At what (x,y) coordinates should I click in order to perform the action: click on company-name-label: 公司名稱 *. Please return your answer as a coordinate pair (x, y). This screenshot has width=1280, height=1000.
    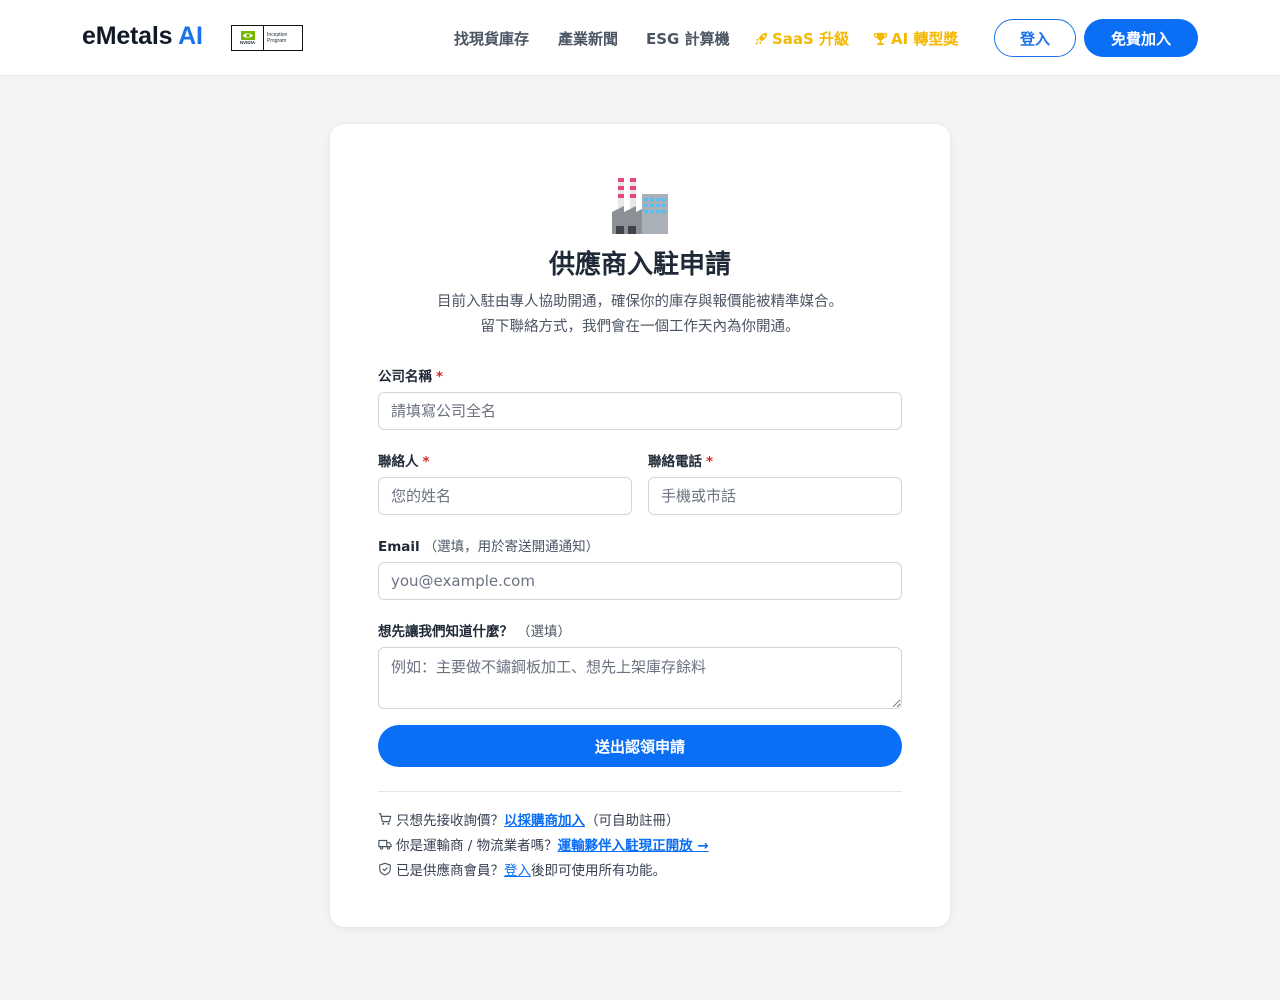
    Looking at the image, I should click on (410, 375).